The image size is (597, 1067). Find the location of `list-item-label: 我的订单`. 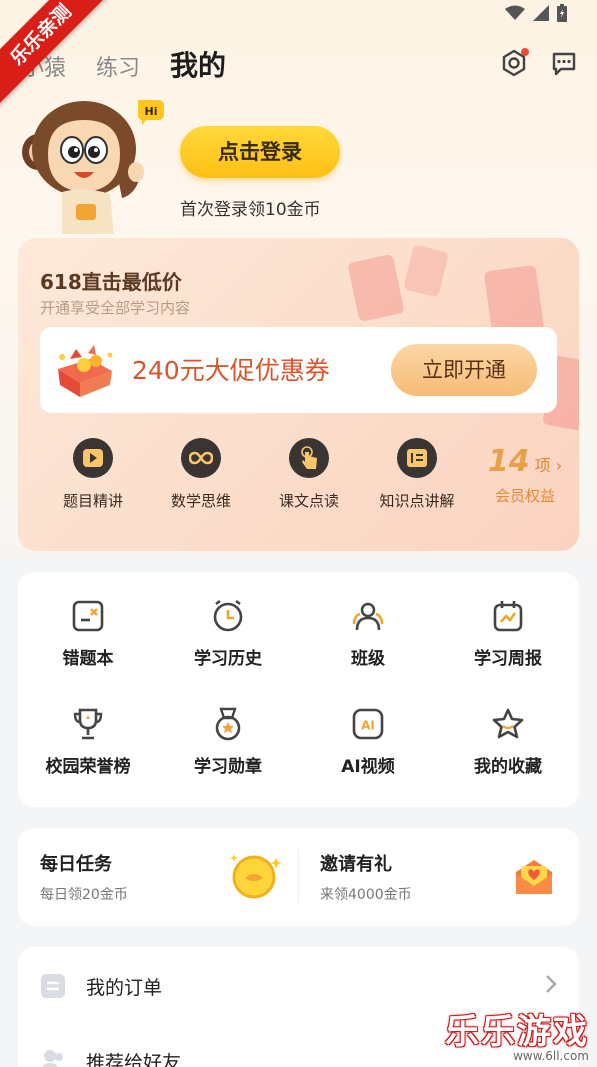

list-item-label: 我的订单 is located at coordinates (124, 987).